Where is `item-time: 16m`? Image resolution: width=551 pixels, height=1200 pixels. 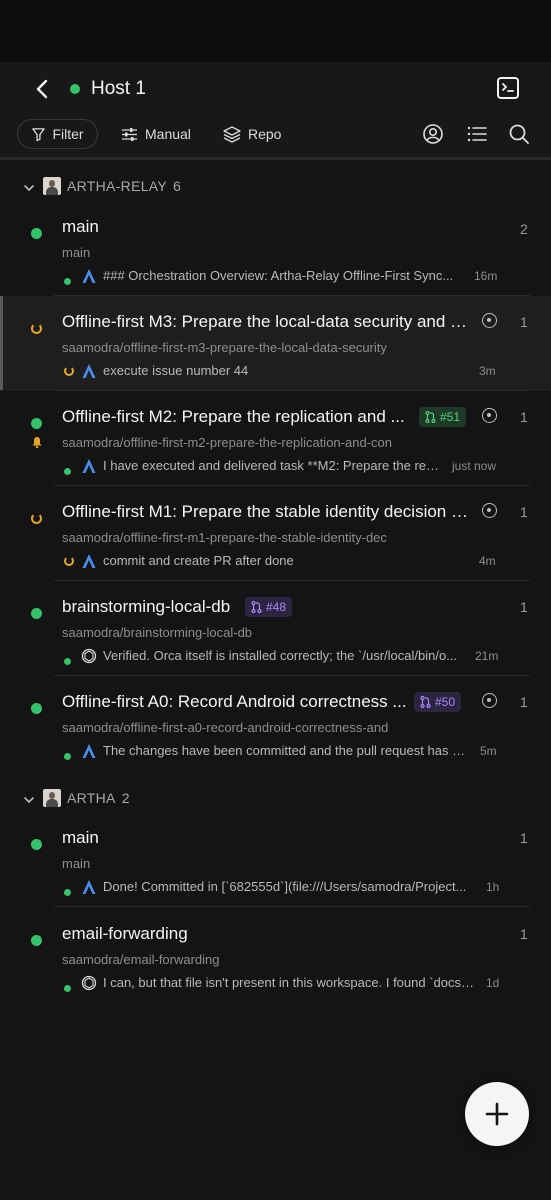 item-time: 16m is located at coordinates (486, 276).